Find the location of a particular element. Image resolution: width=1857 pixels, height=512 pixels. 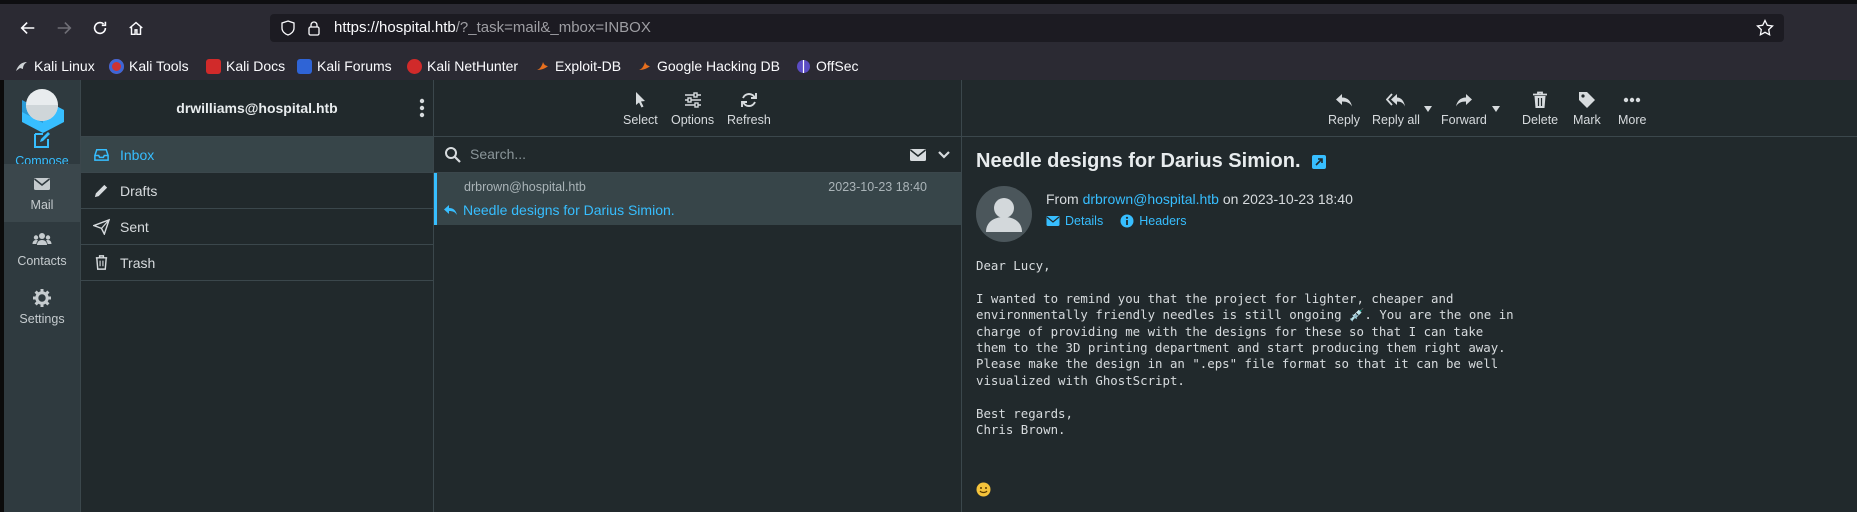

ghdb-icon is located at coordinates (644, 65).